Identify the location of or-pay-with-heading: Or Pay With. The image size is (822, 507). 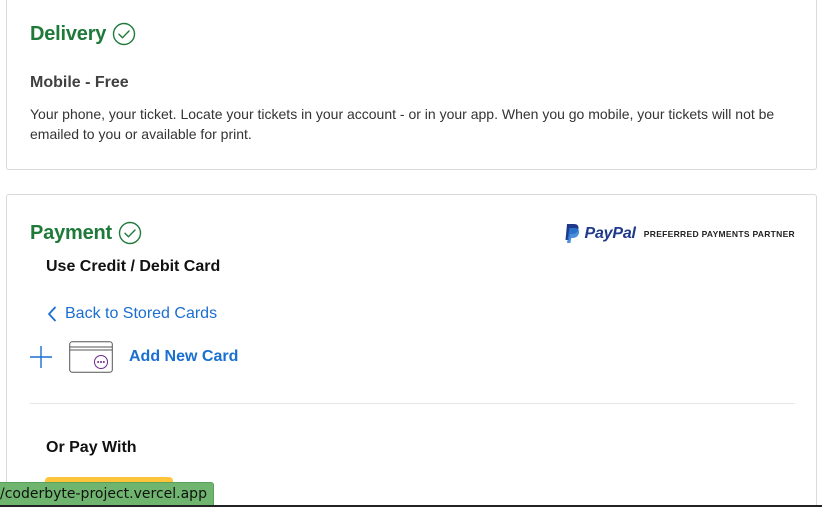
(91, 447).